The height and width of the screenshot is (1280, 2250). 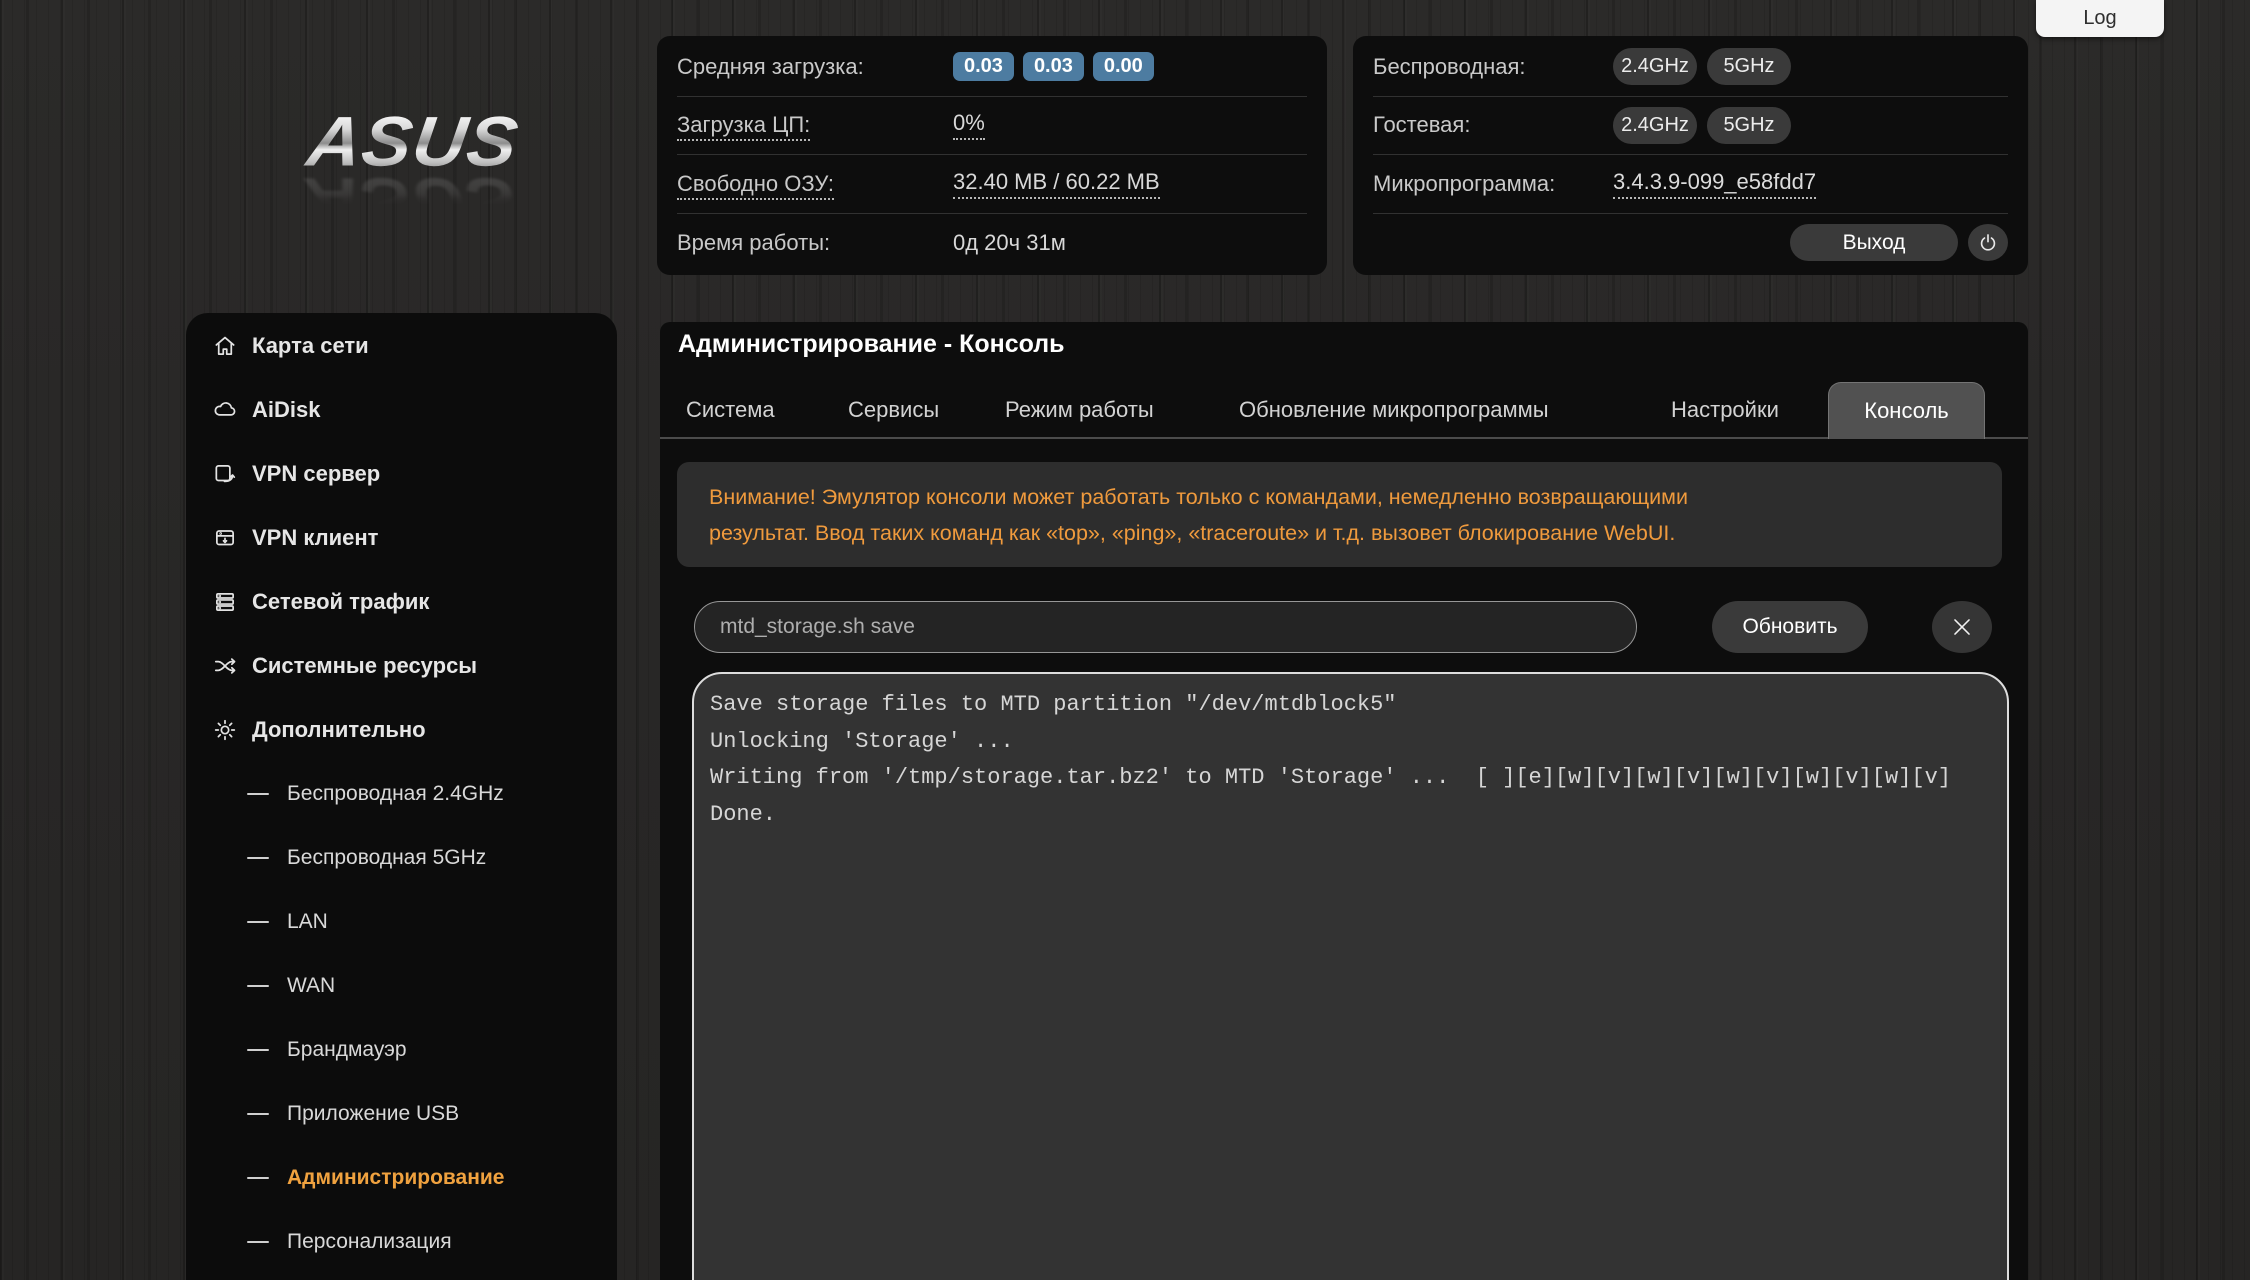 I want to click on refresh-button: Обновить, so click(x=1790, y=627).